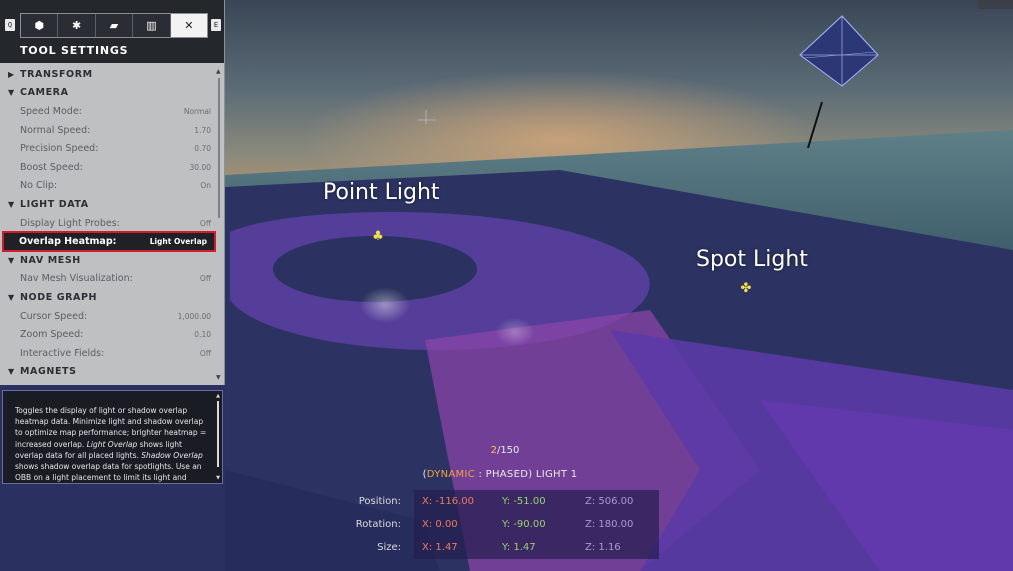 This screenshot has height=571, width=1013. I want to click on tool-tabs: ⬢ ✱ ▰ ▥ ✕, so click(114, 25).